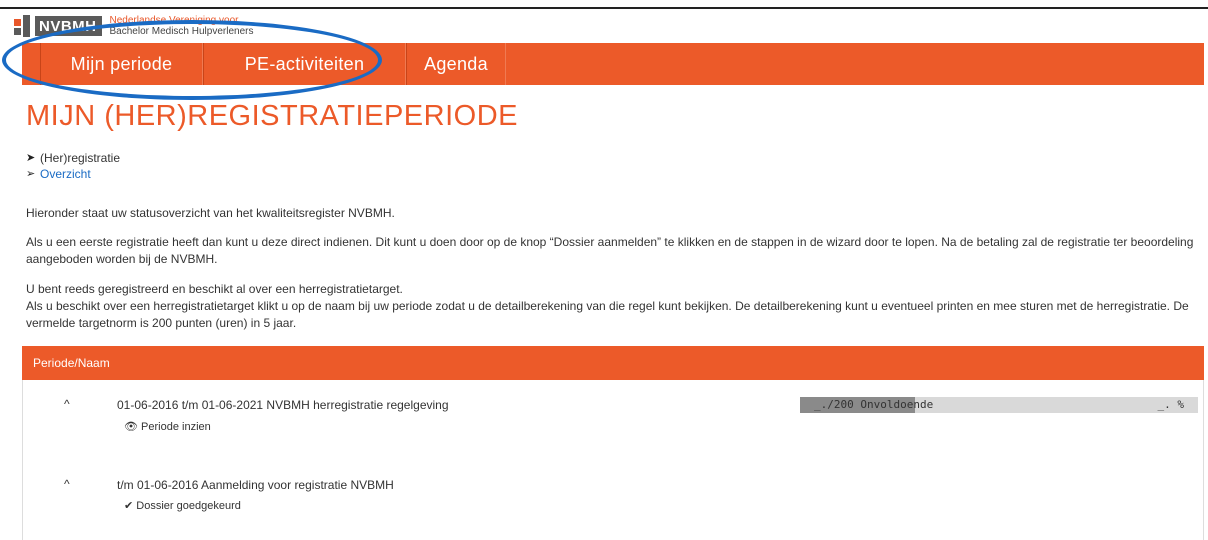  Describe the element at coordinates (613, 363) in the screenshot. I see `table-header-periode-naam: Periode/Naam` at that location.